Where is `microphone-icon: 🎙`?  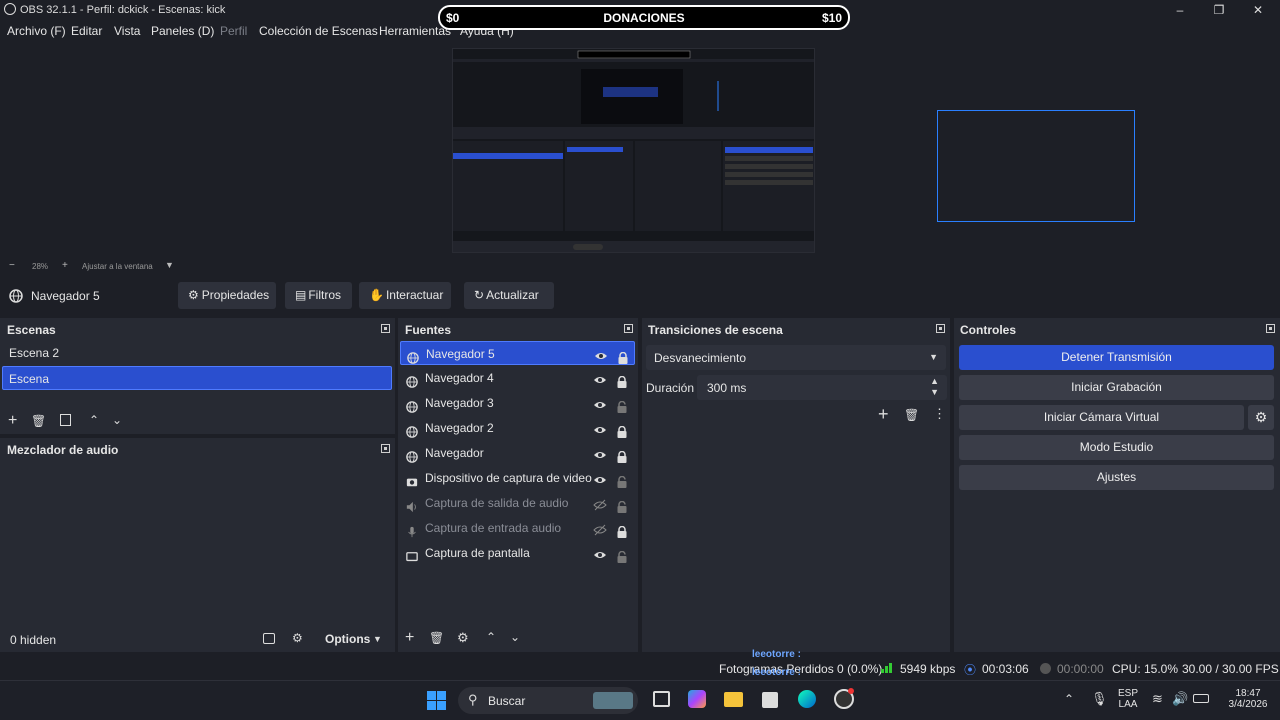 microphone-icon: 🎙 is located at coordinates (1099, 699).